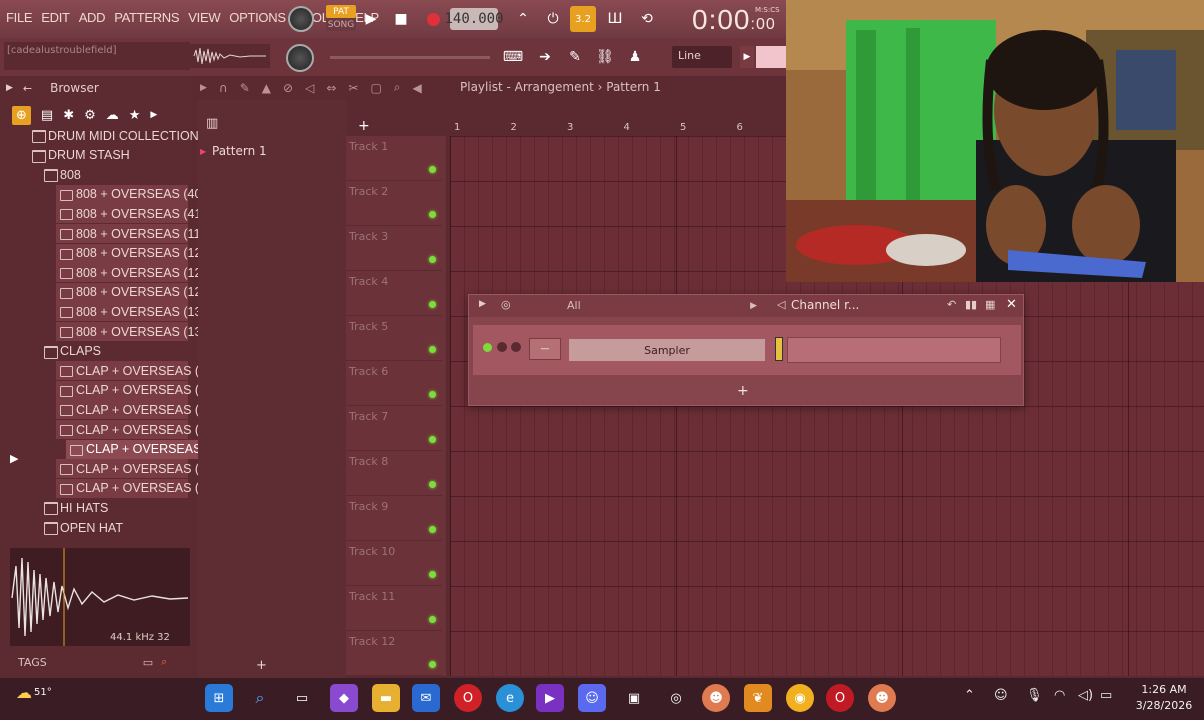  What do you see at coordinates (743, 391) in the screenshot?
I see `add-channel-button: +` at bounding box center [743, 391].